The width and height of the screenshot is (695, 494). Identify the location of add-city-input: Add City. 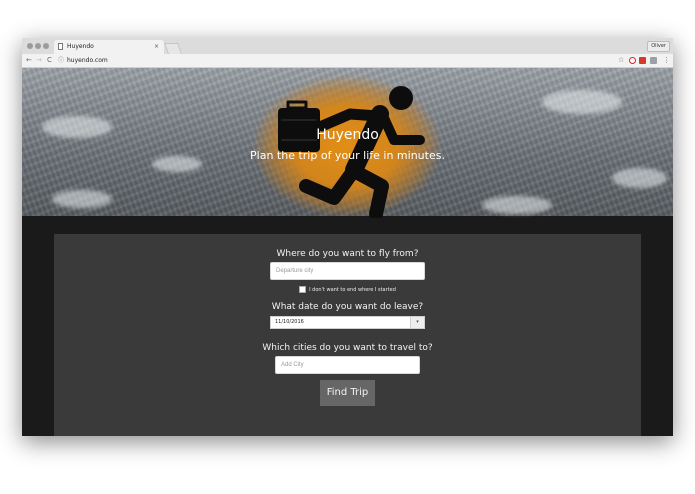
(347, 365).